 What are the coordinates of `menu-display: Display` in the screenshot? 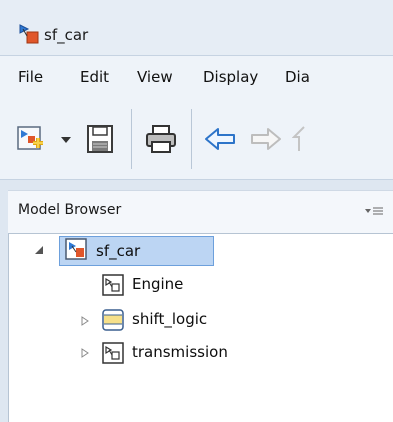 It's located at (230, 77).